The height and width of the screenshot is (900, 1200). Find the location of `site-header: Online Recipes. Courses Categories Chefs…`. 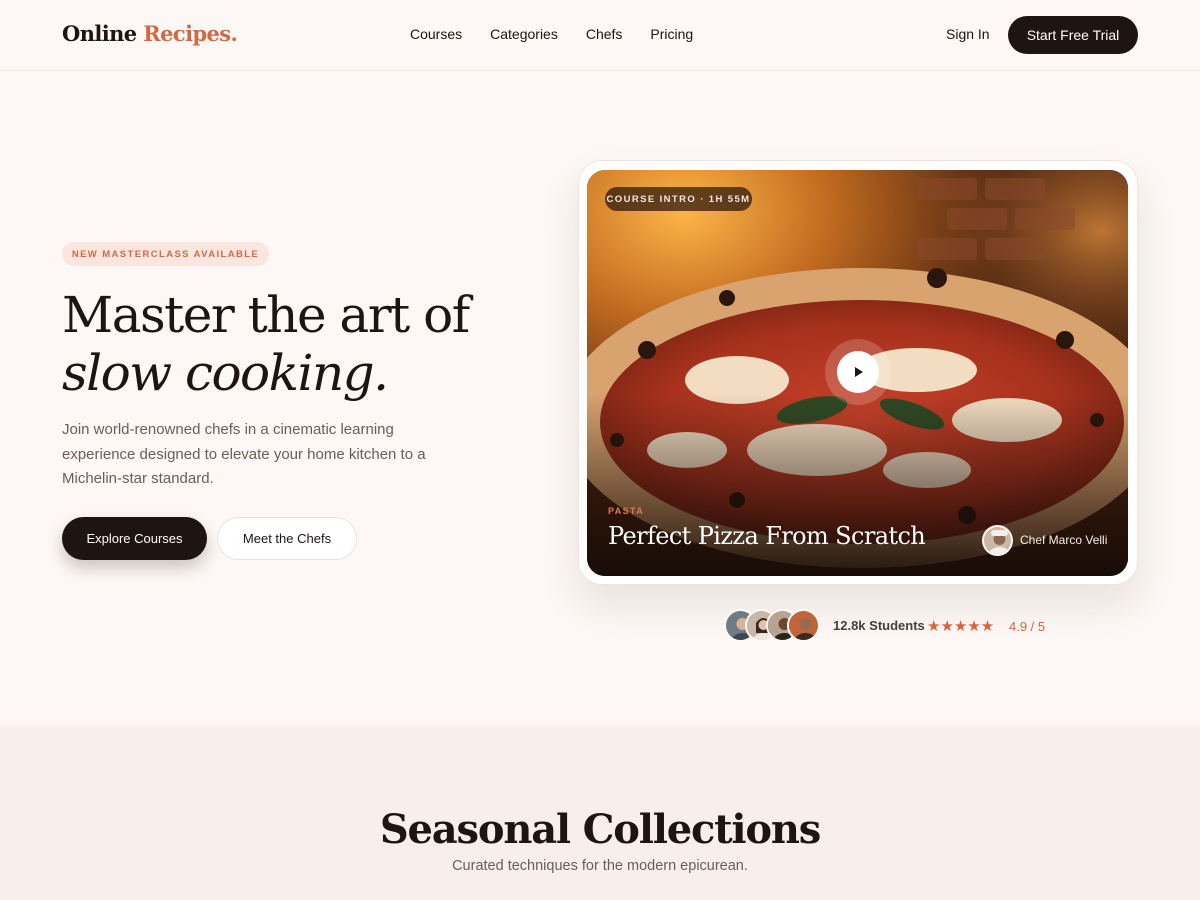

site-header: Online Recipes. Courses Categories Chefs… is located at coordinates (600, 35).